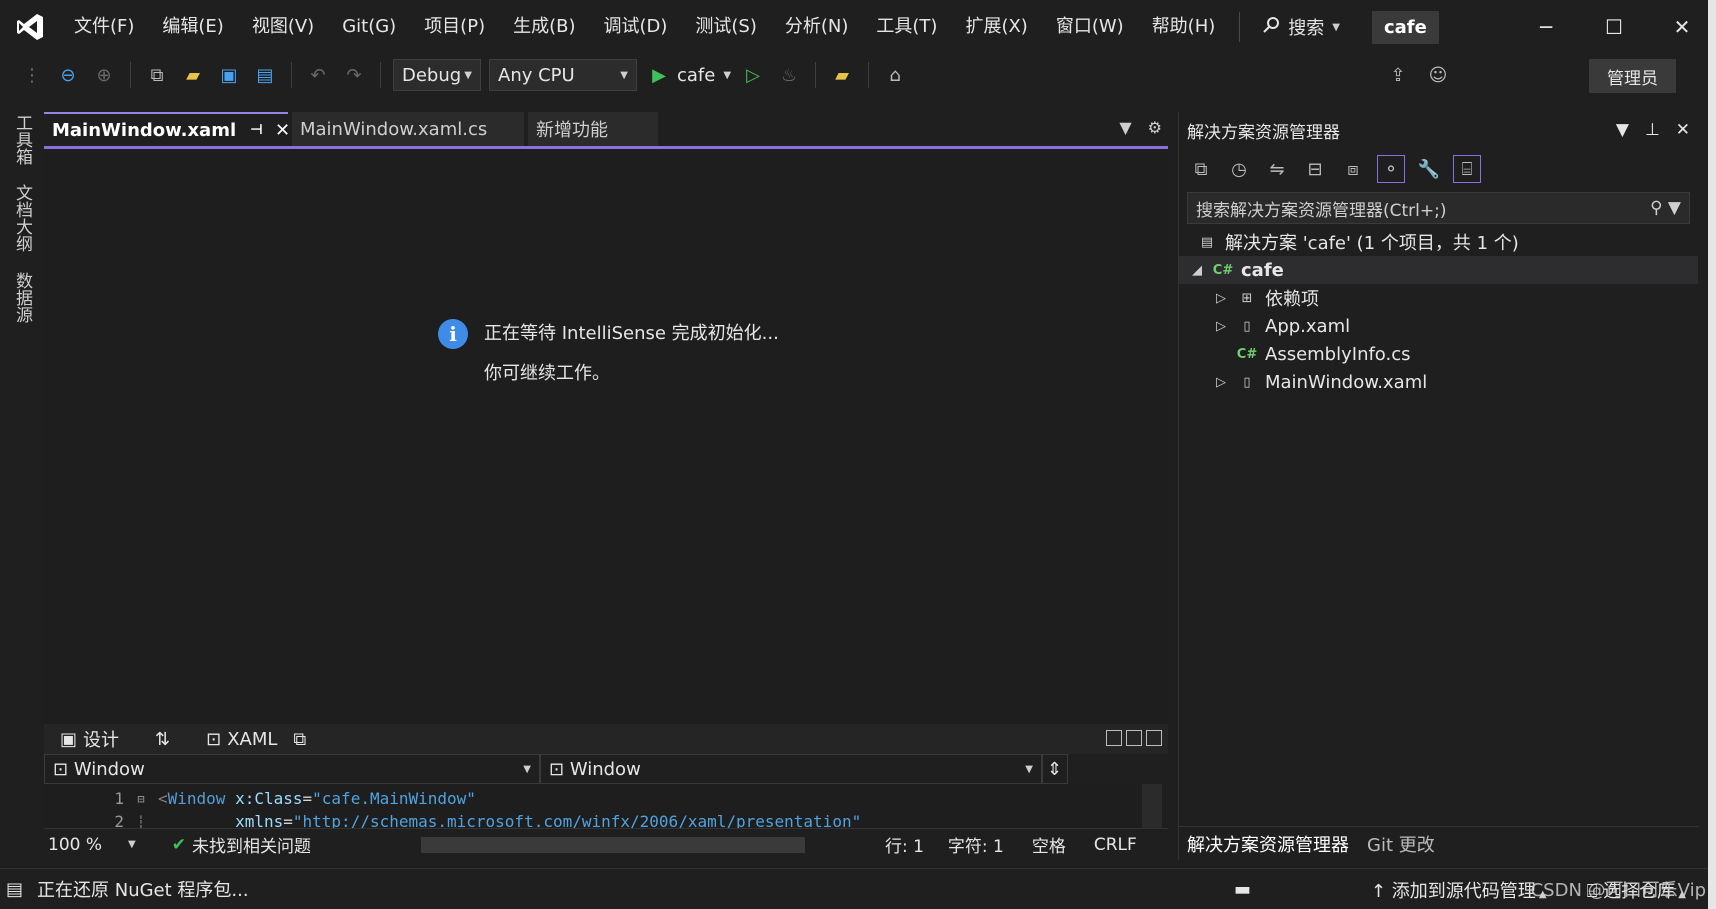  I want to click on hot-reload-button: ♨, so click(789, 75).